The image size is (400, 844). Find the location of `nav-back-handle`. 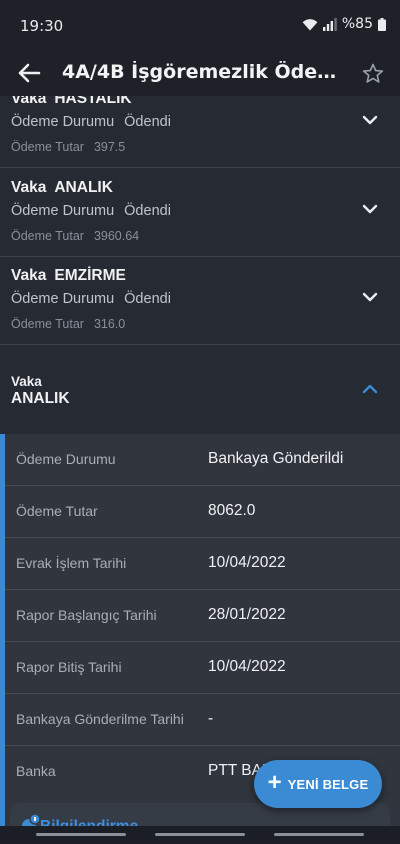

nav-back-handle is located at coordinates (81, 834).